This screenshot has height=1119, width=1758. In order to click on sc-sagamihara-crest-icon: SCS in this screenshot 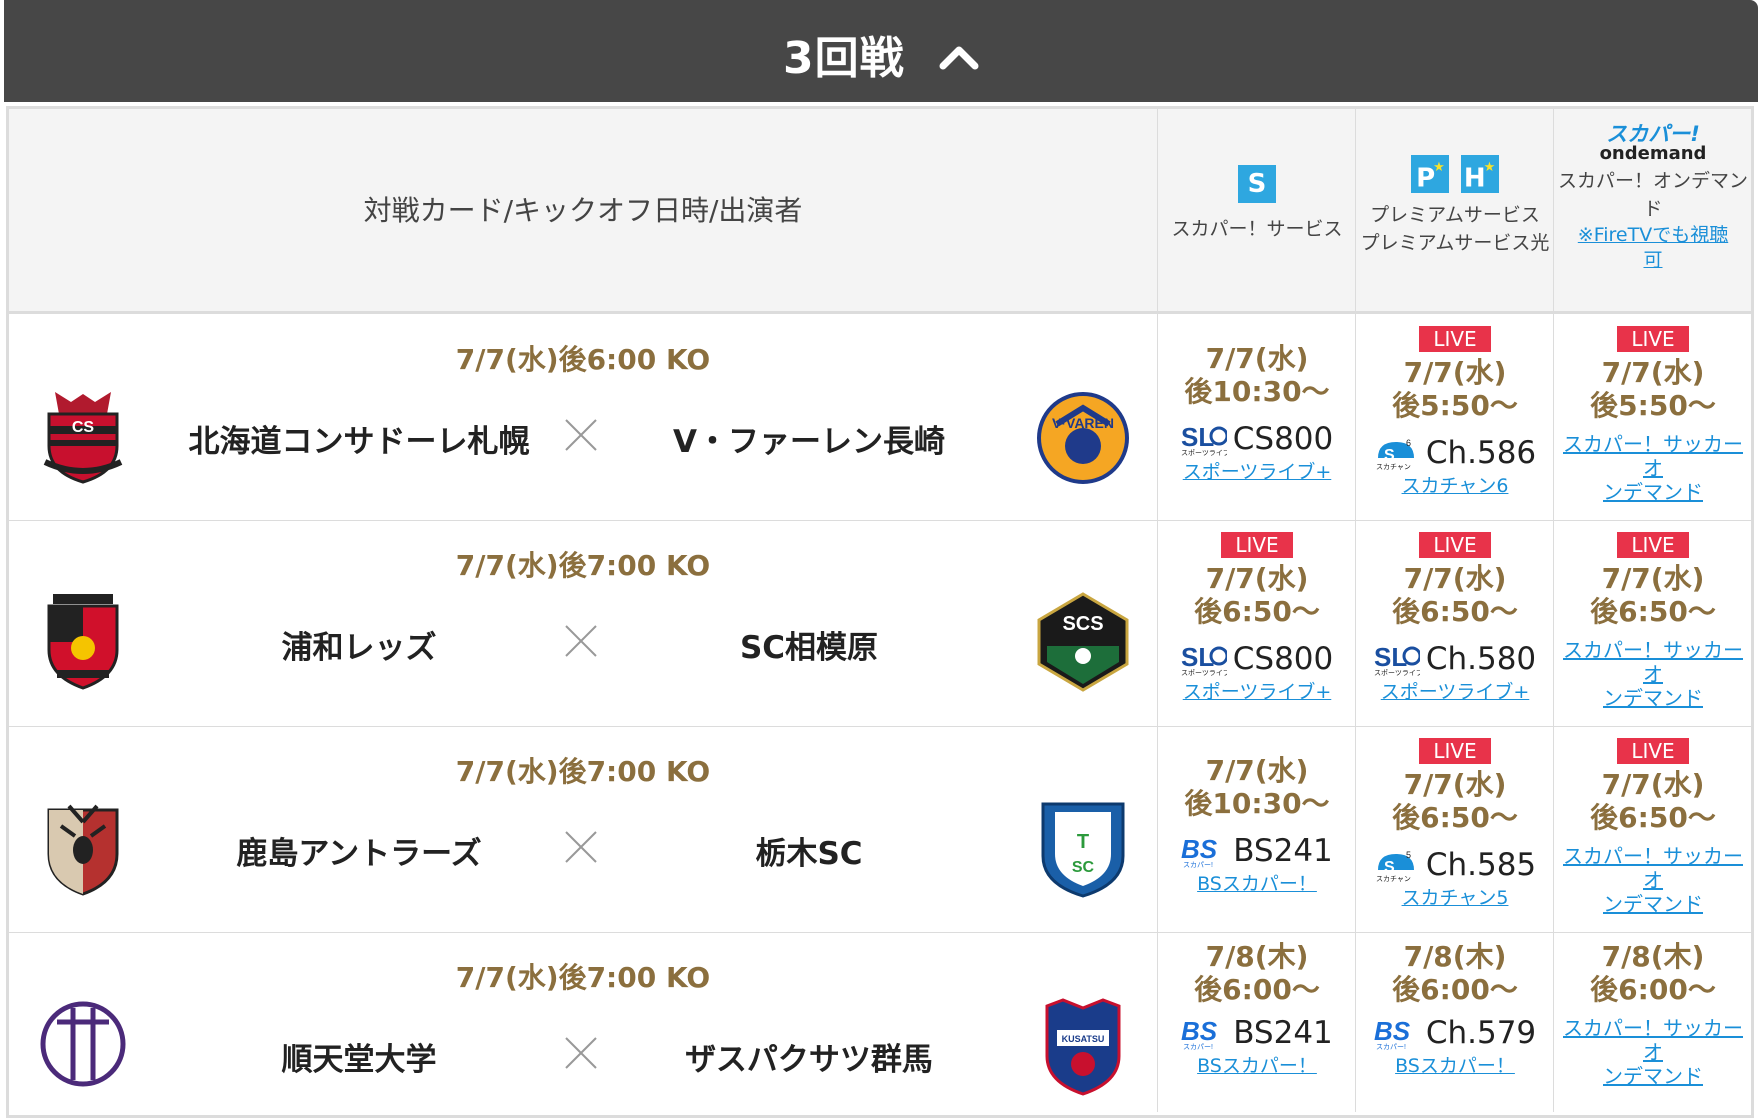, I will do `click(1083, 642)`.